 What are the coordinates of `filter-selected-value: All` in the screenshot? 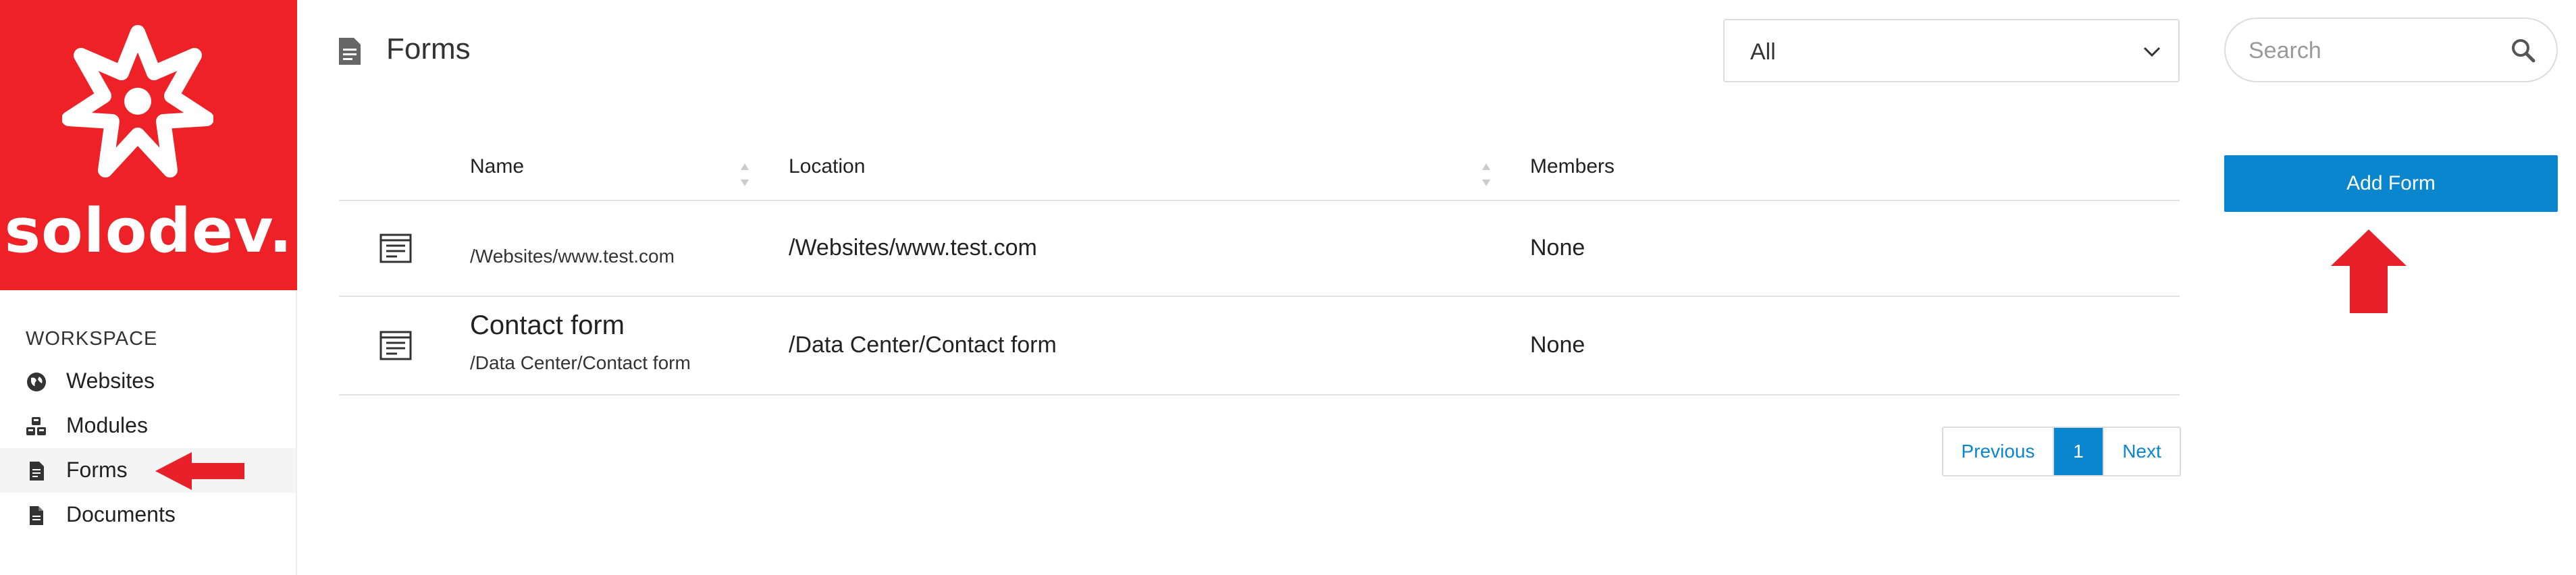 It's located at (1763, 52).